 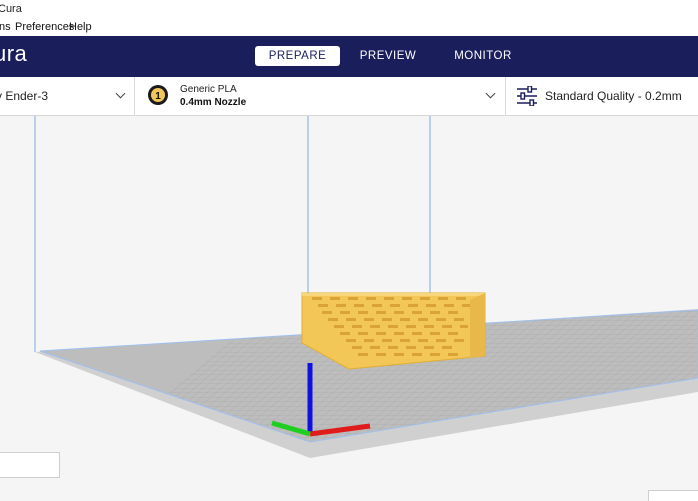 What do you see at coordinates (527, 96) in the screenshot?
I see `settings-sliders-icon` at bounding box center [527, 96].